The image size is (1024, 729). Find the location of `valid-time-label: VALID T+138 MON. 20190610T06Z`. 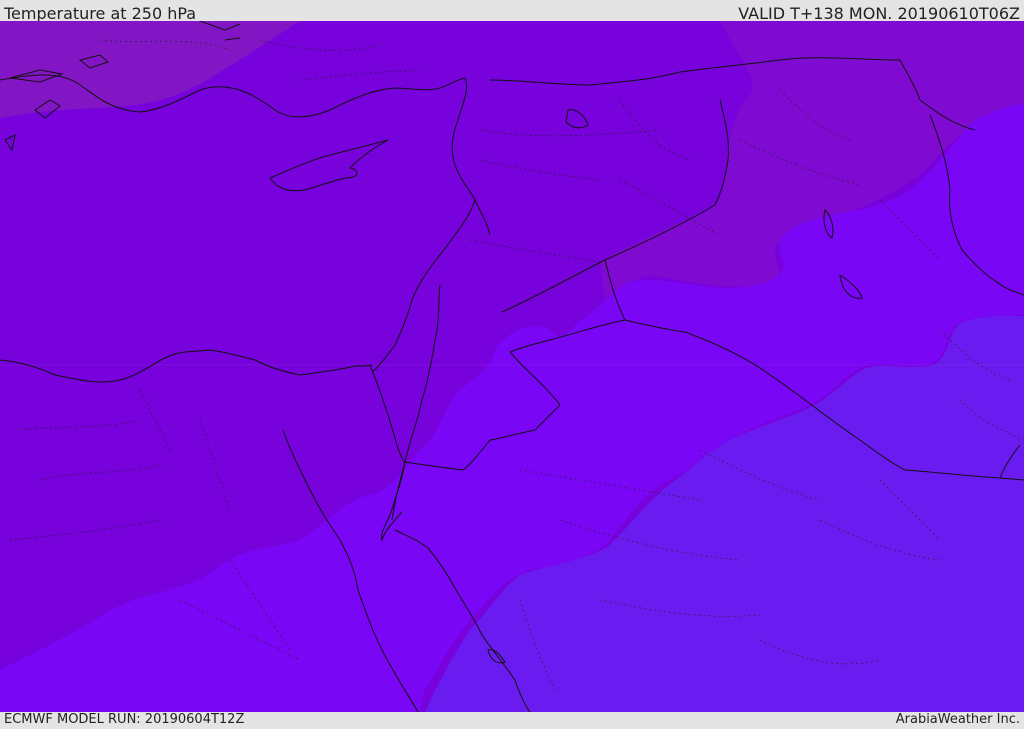

valid-time-label: VALID T+138 MON. 20190610T06Z is located at coordinates (879, 13).